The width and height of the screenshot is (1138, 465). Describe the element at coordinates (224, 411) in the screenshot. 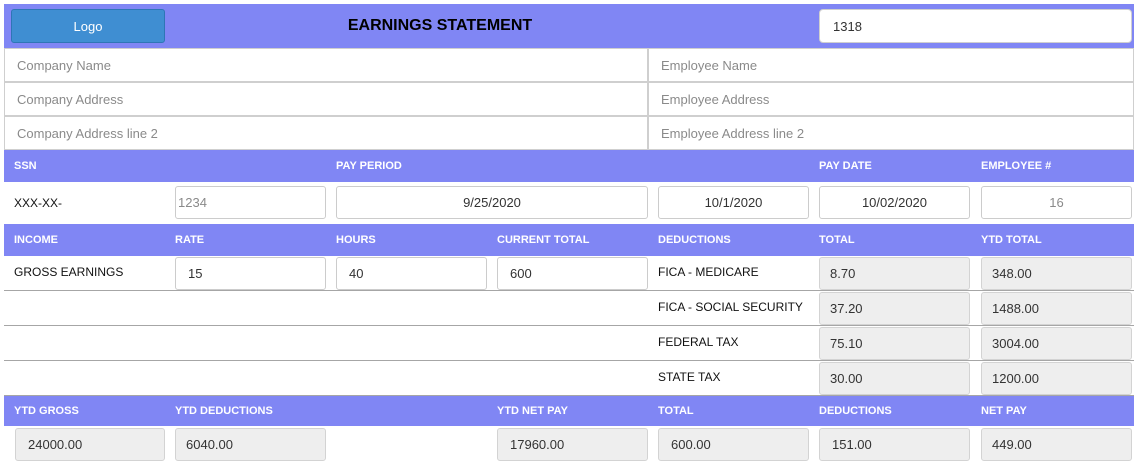

I see `ytd-deductions-header: YTD DEDUCTIONS` at that location.